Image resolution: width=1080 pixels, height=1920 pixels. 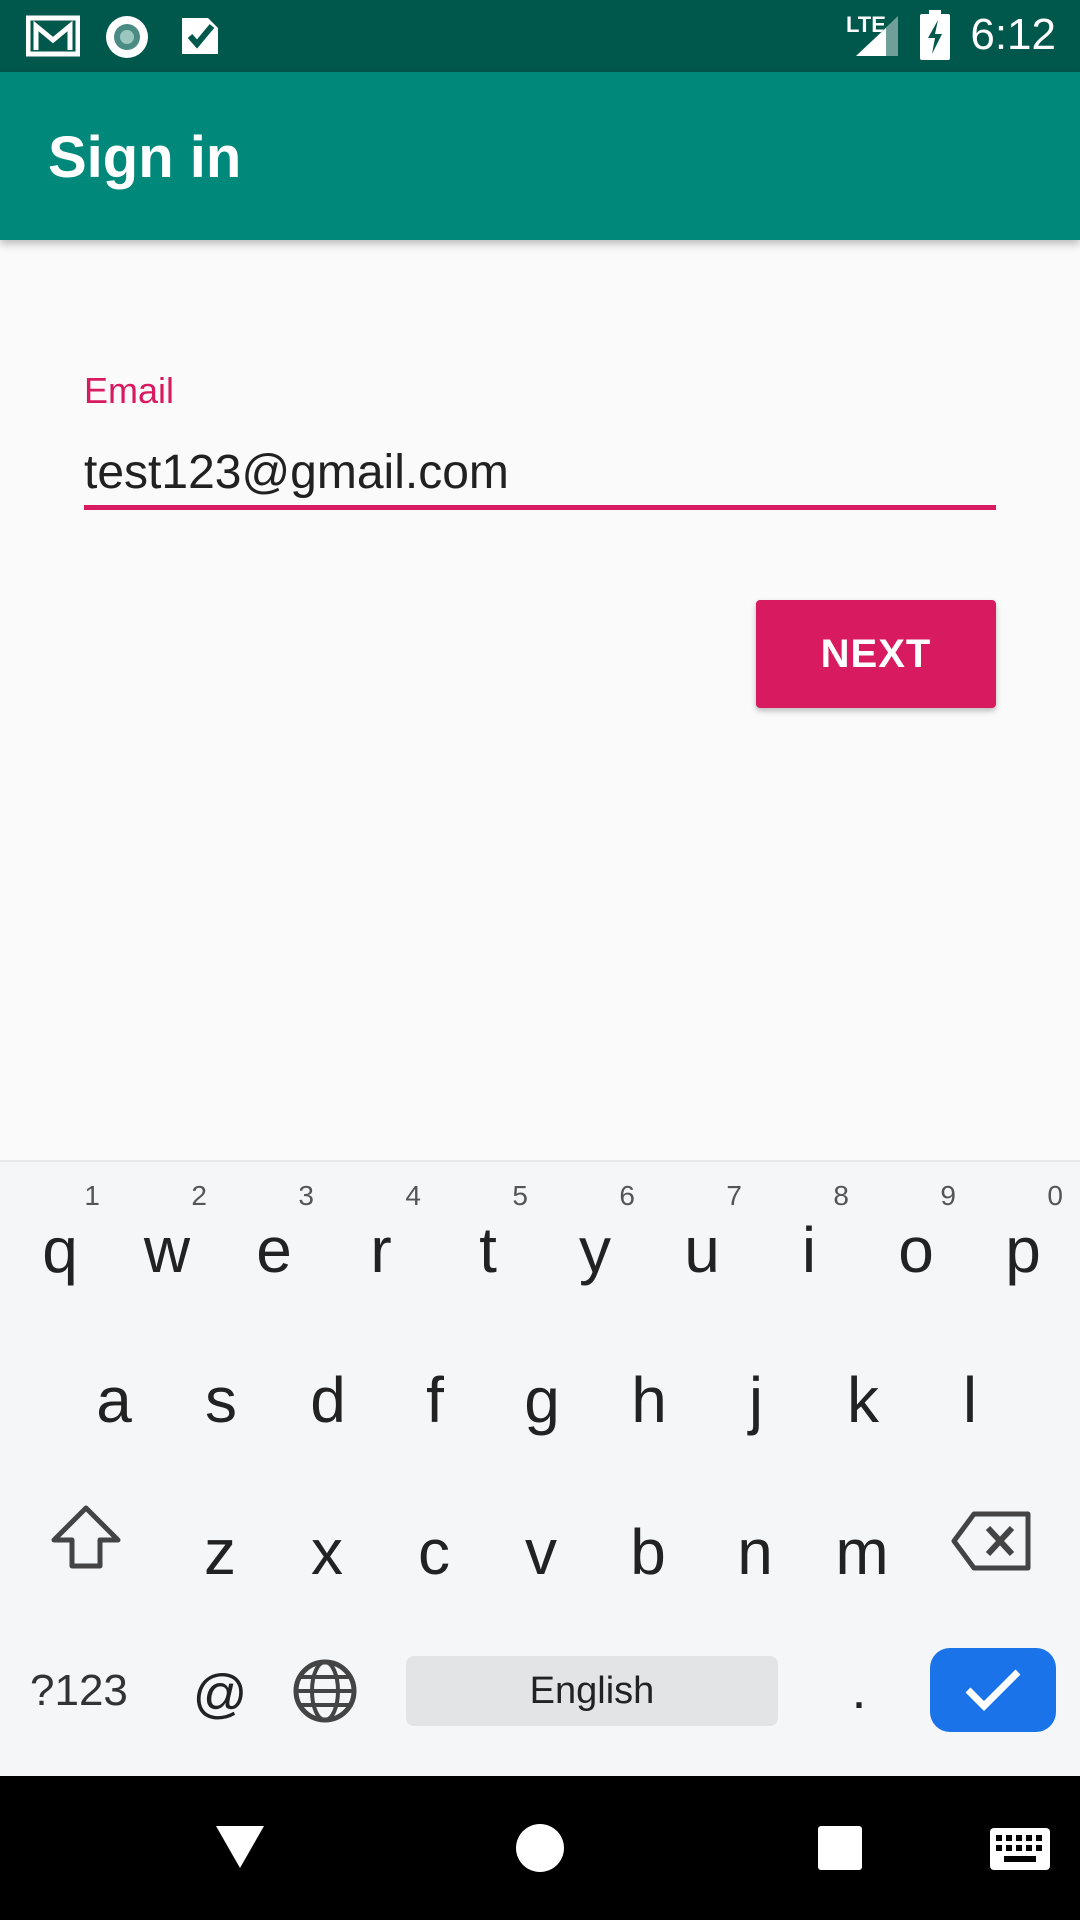 What do you see at coordinates (306, 1195) in the screenshot?
I see `key-hint: 3` at bounding box center [306, 1195].